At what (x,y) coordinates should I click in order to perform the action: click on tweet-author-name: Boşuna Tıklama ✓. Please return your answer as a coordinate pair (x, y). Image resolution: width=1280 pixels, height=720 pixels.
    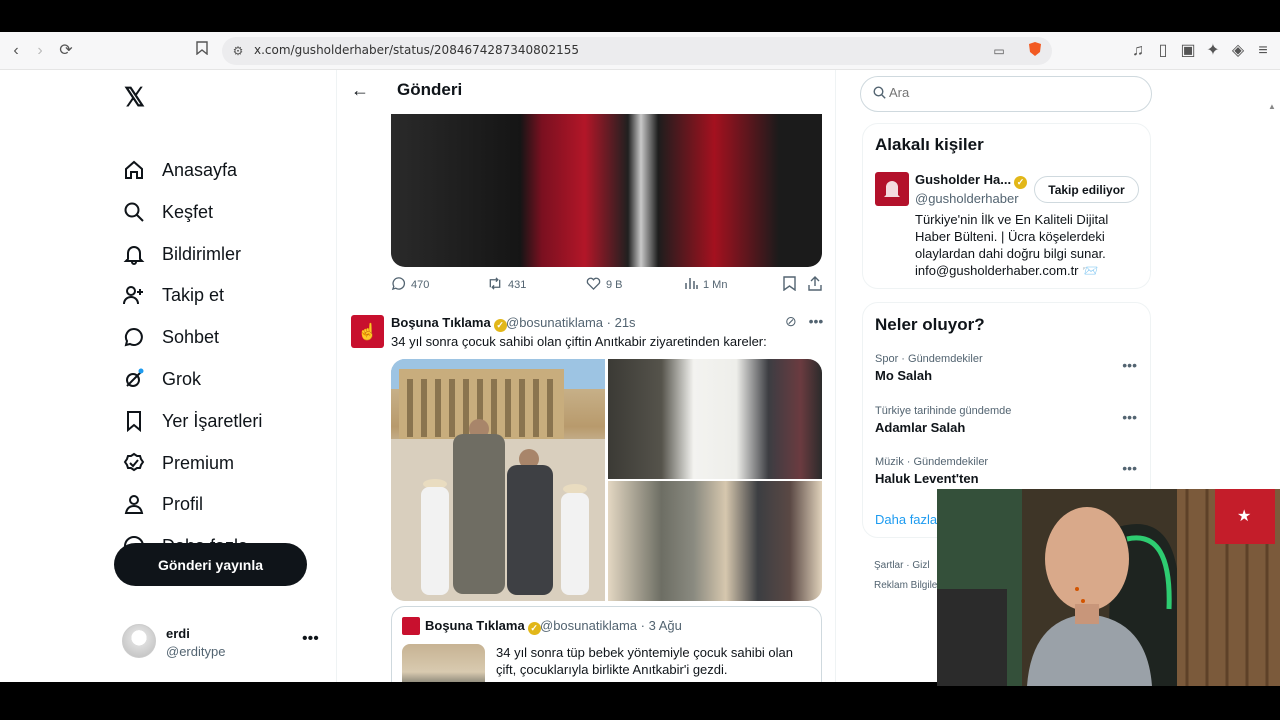
    Looking at the image, I should click on (449, 323).